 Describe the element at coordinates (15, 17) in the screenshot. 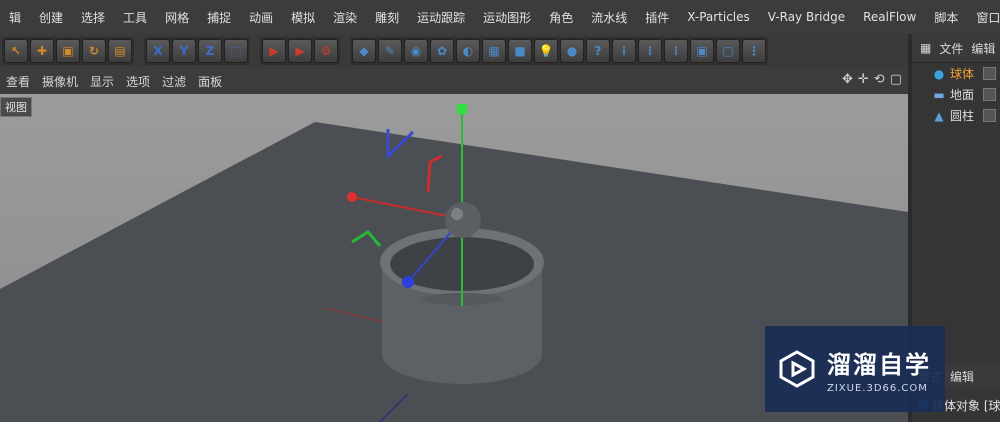

I see `menu-item: 辑` at that location.